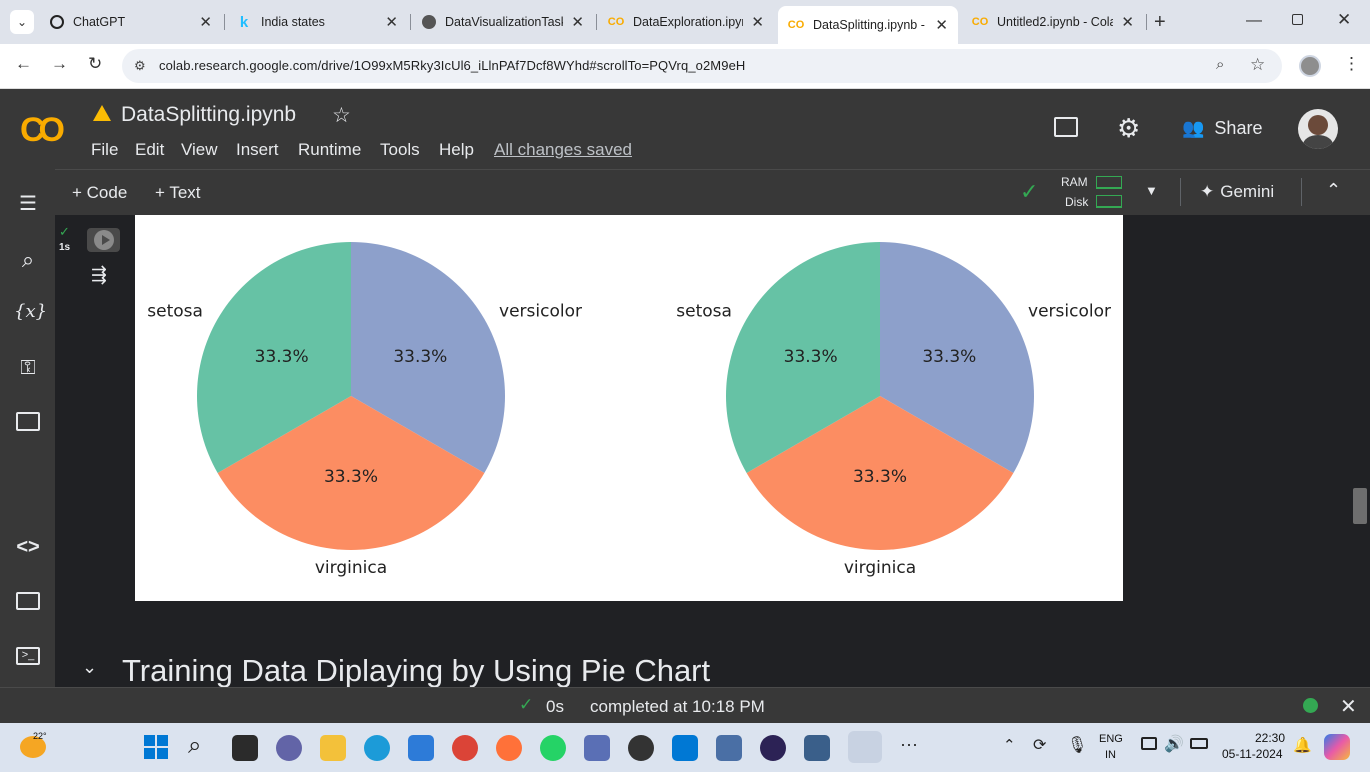 Image resolution: width=1370 pixels, height=772 pixels. Describe the element at coordinates (685, 748) in the screenshot. I see `vscode-icon` at that location.